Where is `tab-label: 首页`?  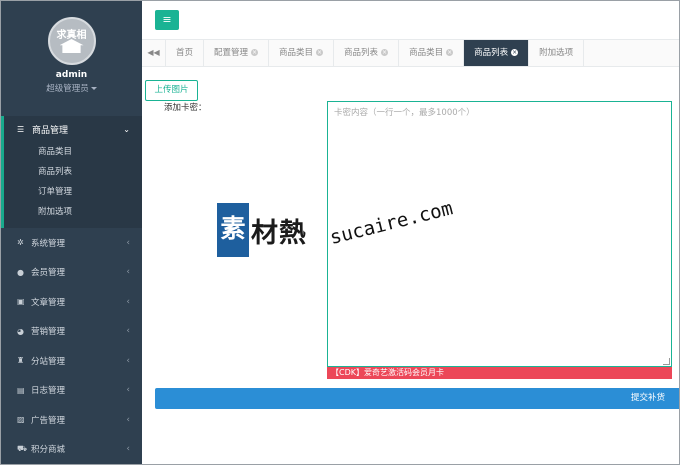
tab-label: 首页 is located at coordinates (185, 53).